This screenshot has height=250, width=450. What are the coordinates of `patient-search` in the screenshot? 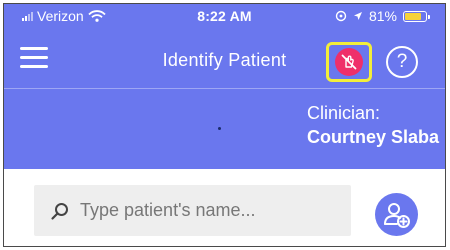 It's located at (192, 210).